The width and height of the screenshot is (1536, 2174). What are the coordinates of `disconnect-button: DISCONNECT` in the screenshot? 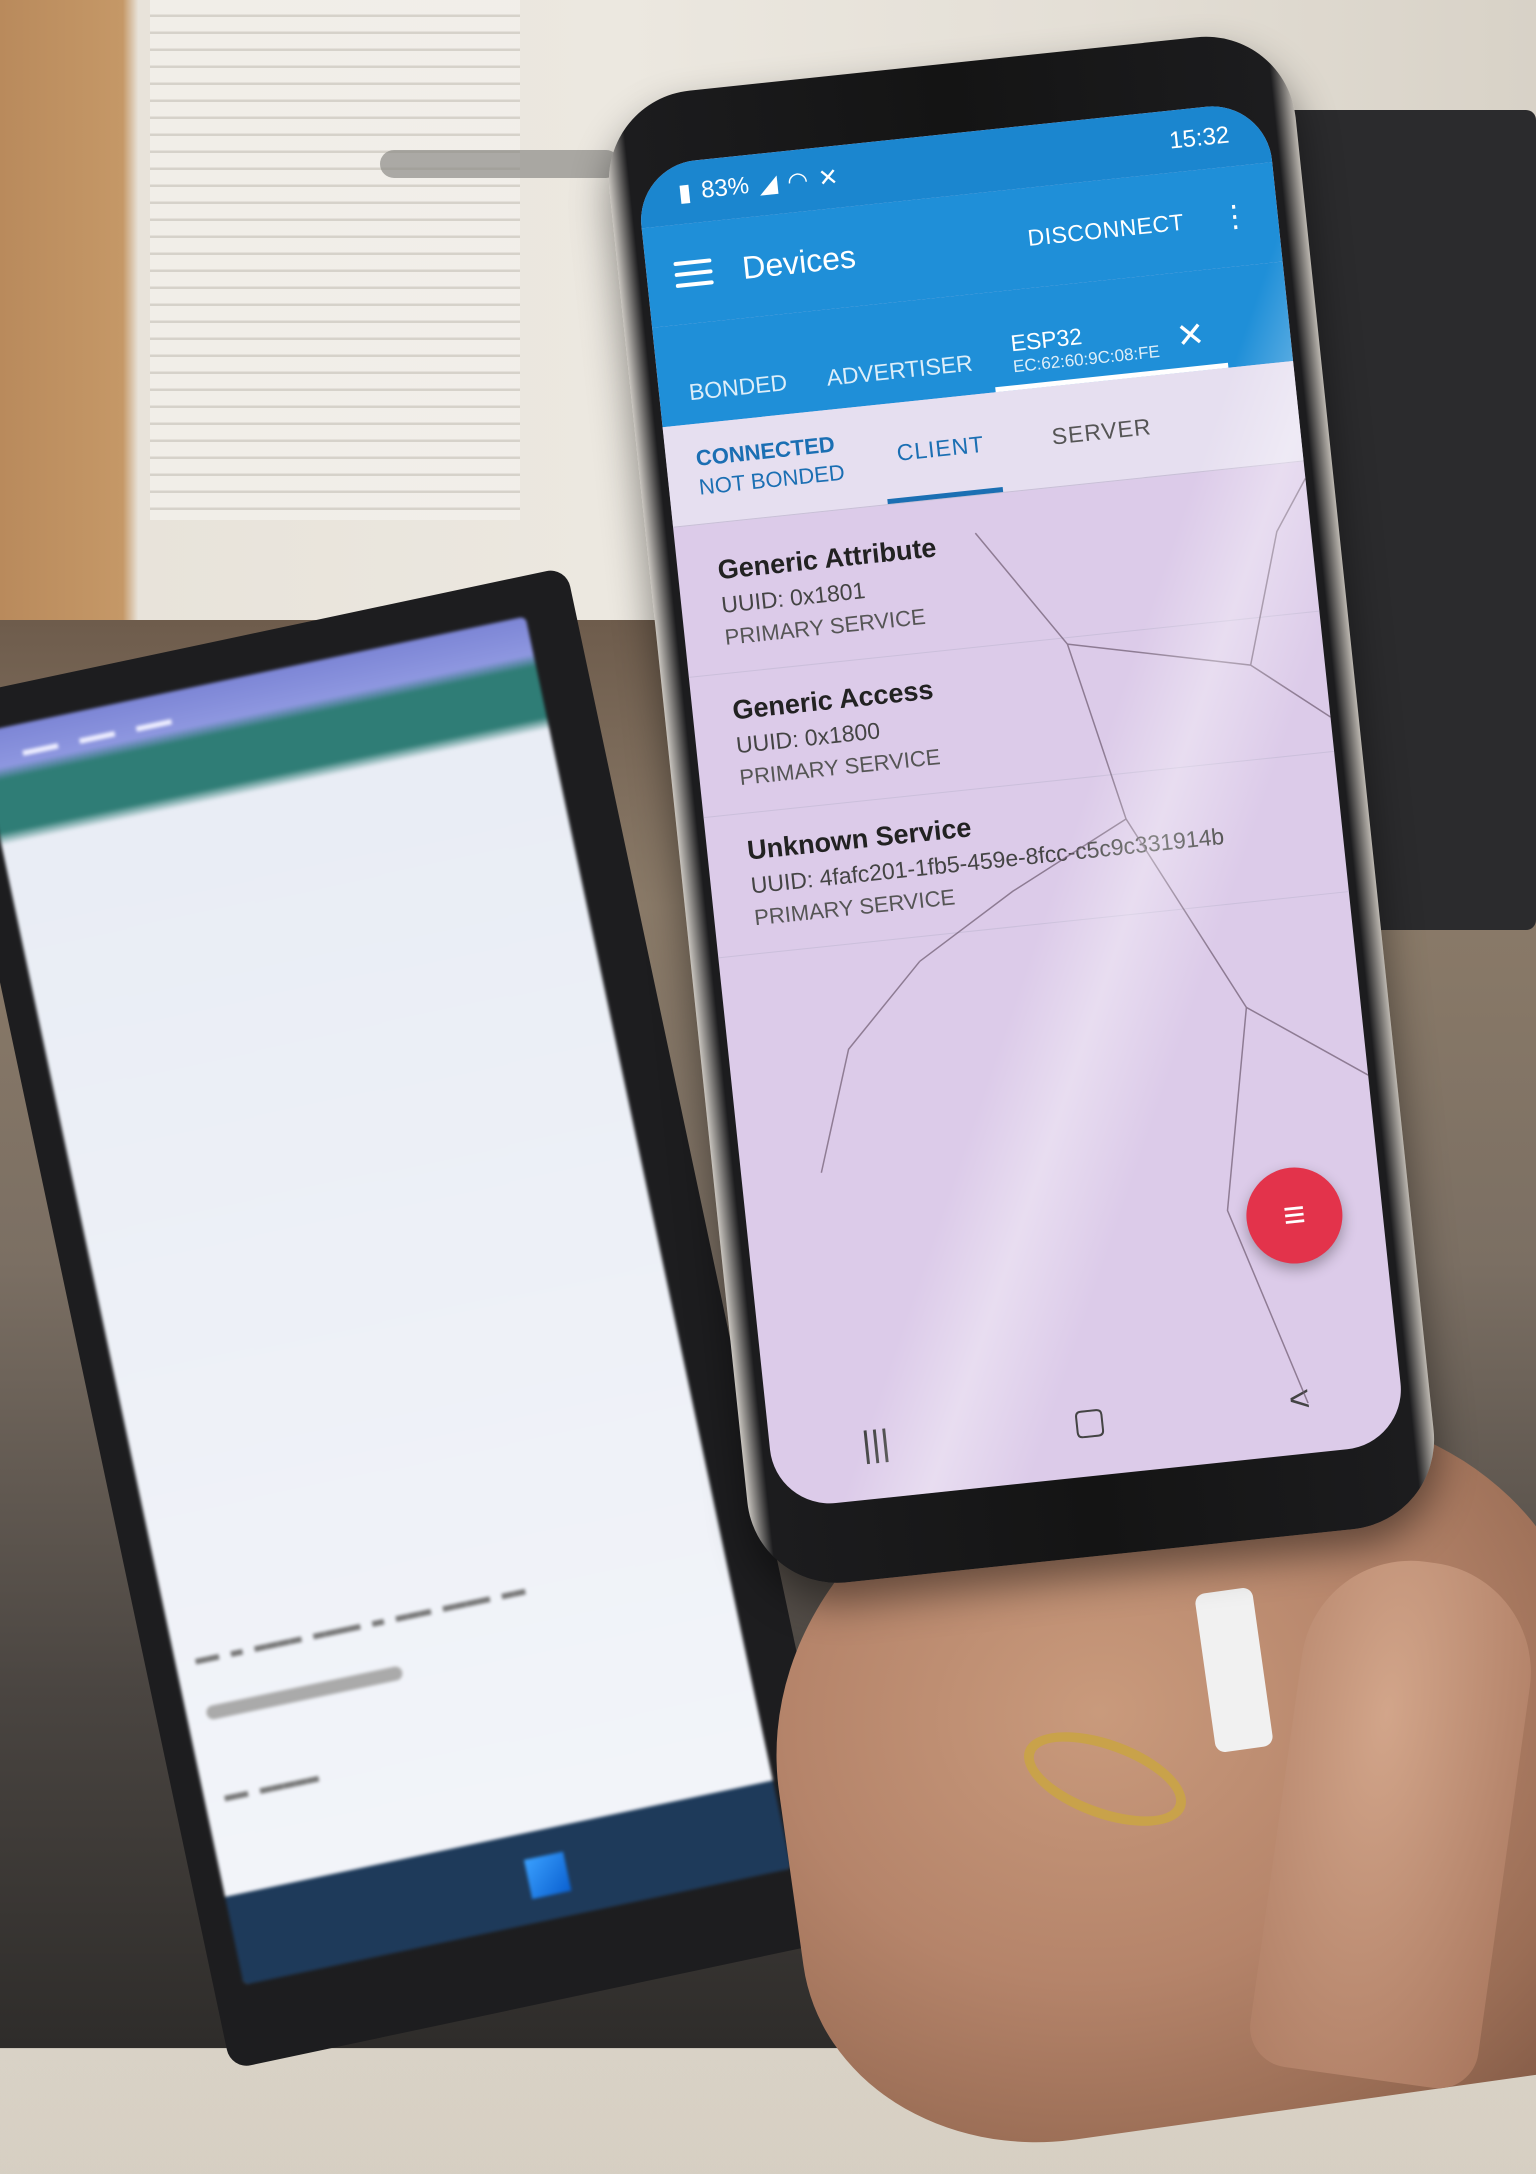 It's located at (1105, 230).